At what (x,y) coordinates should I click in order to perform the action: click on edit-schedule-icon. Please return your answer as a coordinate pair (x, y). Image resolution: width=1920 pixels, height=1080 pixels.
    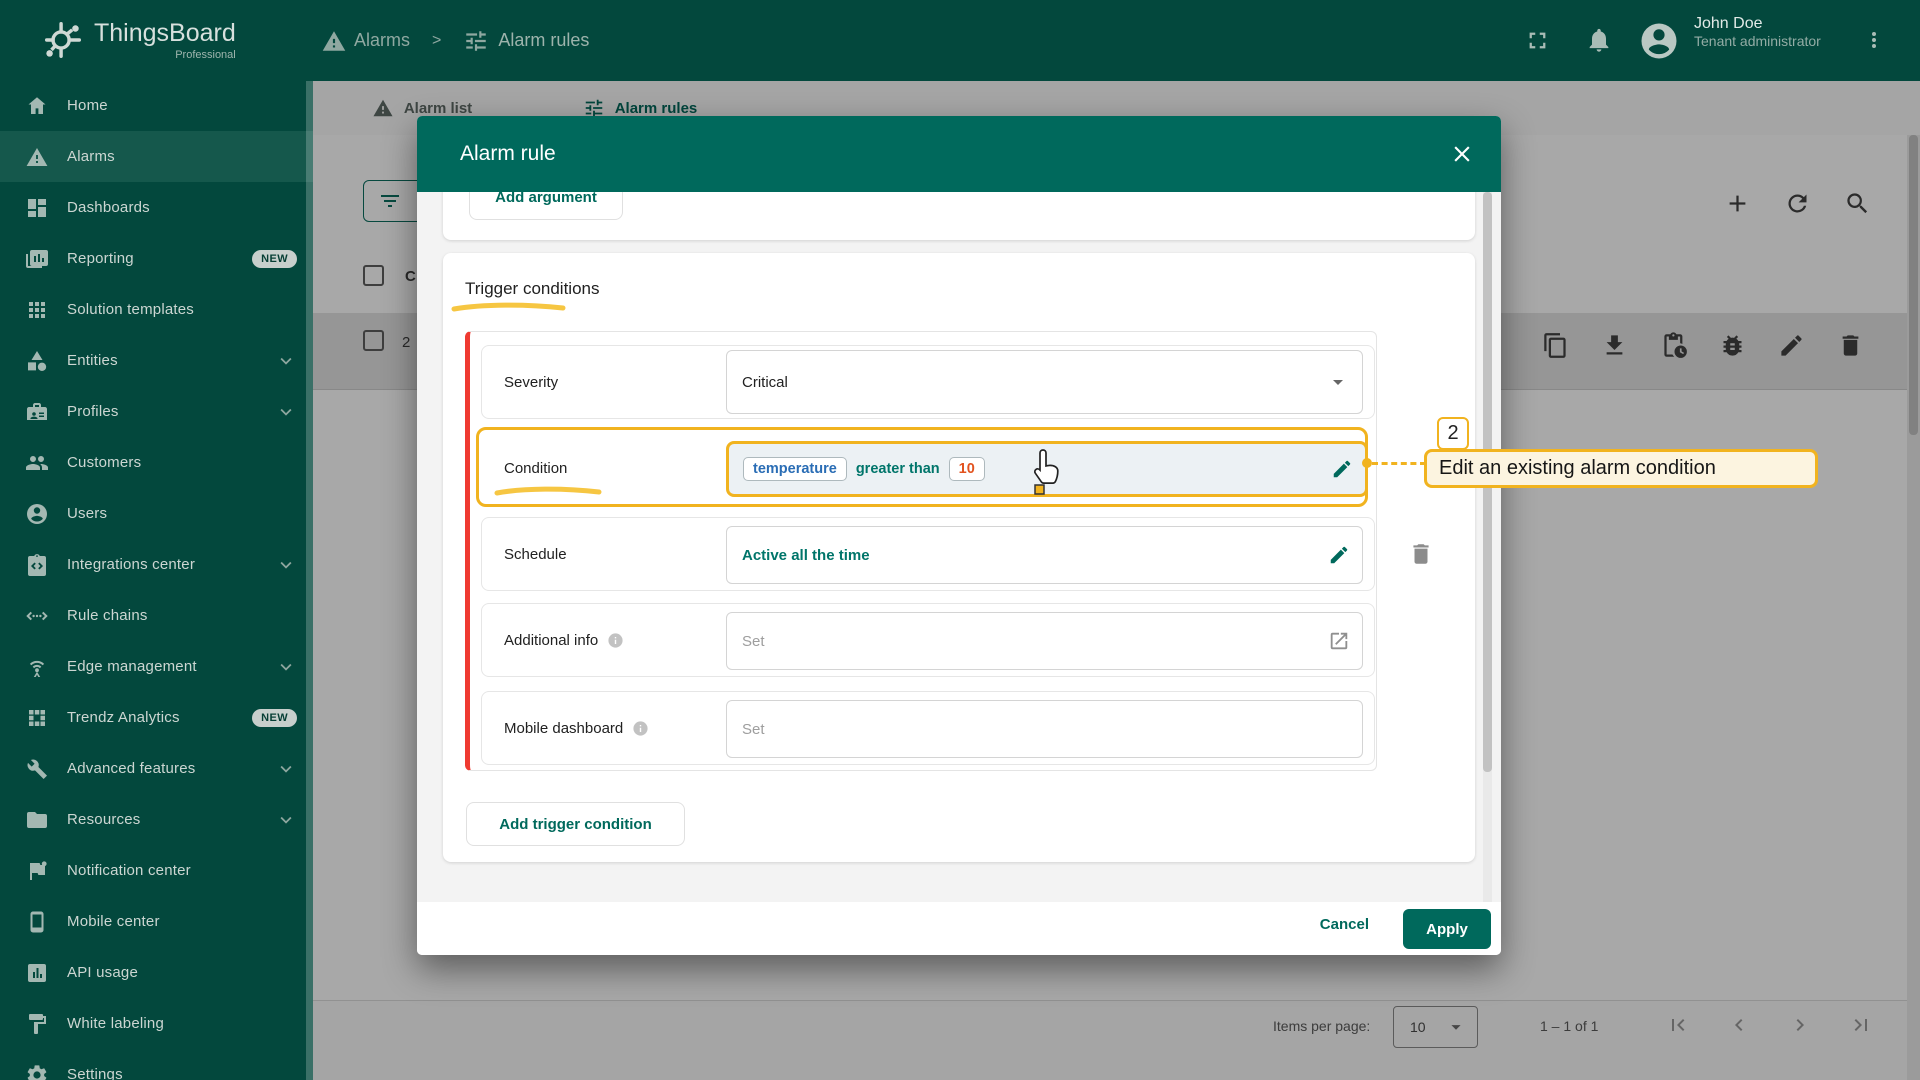
    Looking at the image, I should click on (1339, 555).